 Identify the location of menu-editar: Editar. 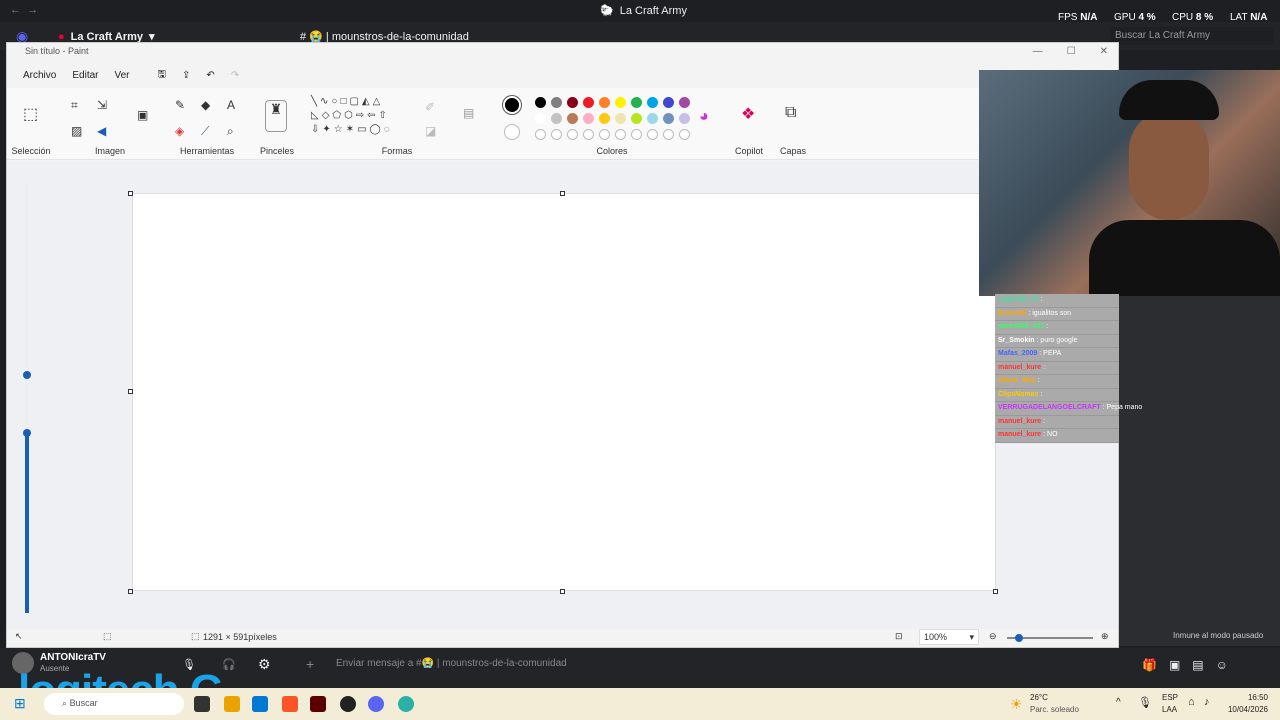
(85, 75).